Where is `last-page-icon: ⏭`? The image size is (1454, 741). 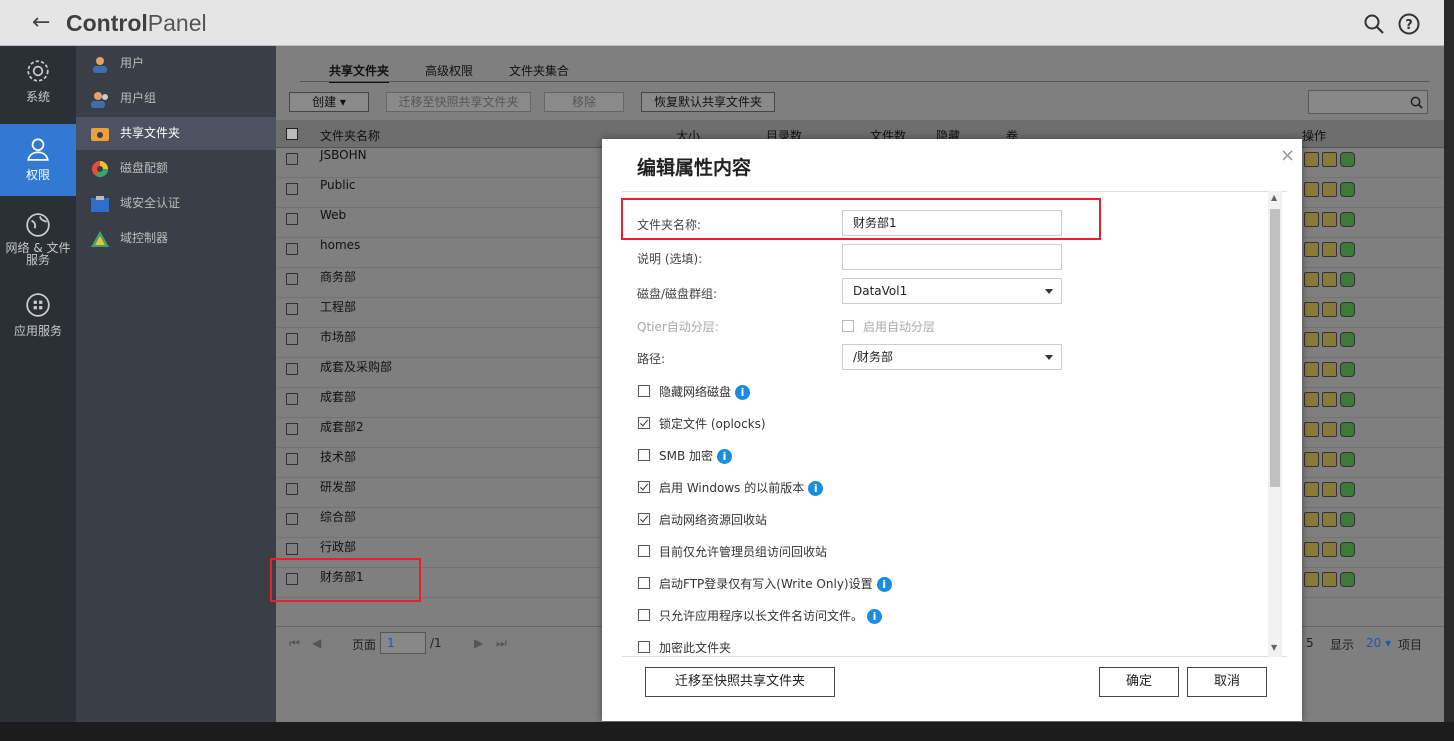
last-page-icon: ⏭ is located at coordinates (501, 643).